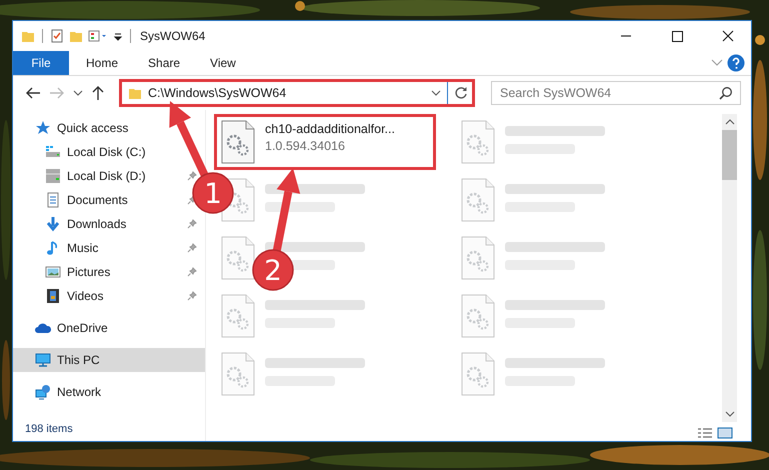 Image resolution: width=769 pixels, height=470 pixels. What do you see at coordinates (88, 272) in the screenshot?
I see `sidebar-label: Pictures` at bounding box center [88, 272].